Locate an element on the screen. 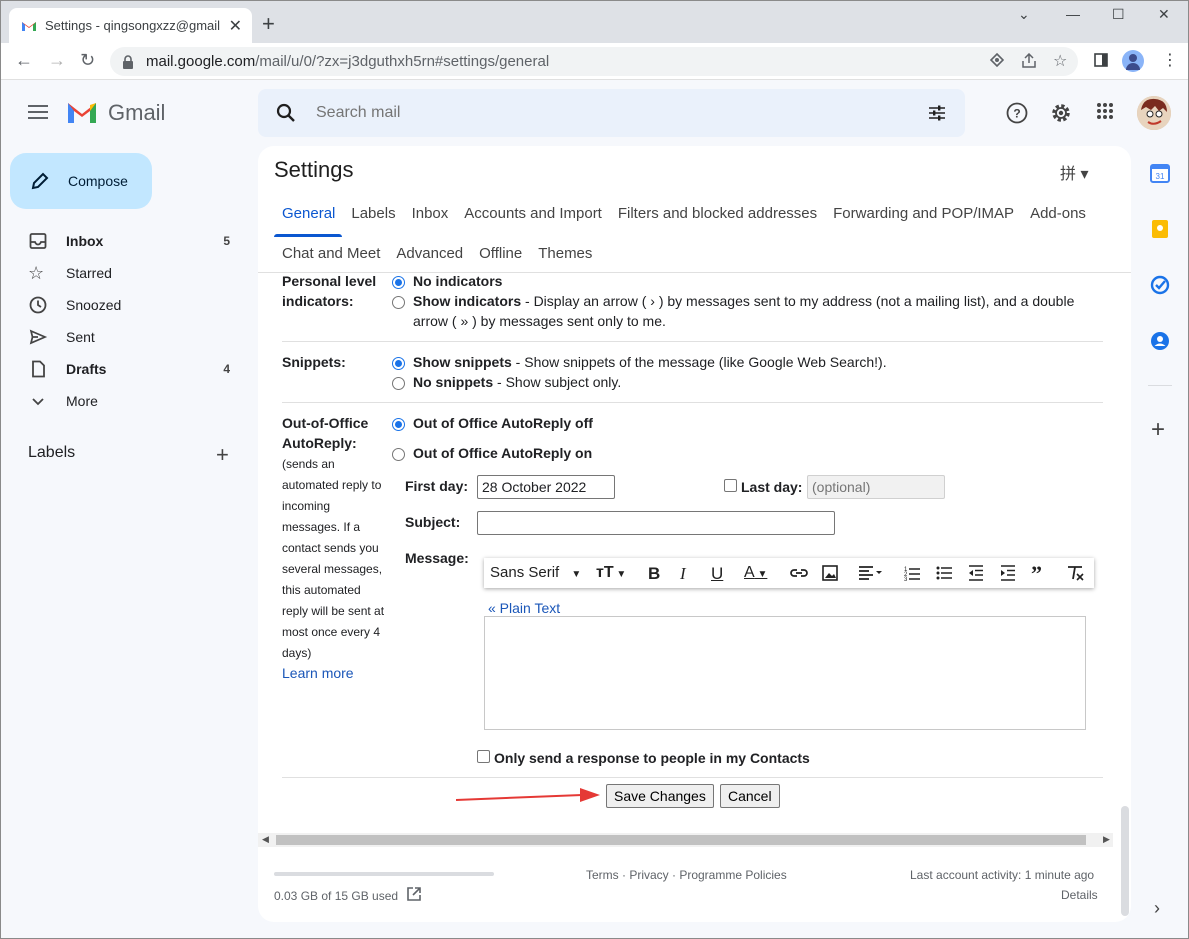 Image resolution: width=1189 pixels, height=939 pixels. vertical-scrollbar is located at coordinates (1125, 861).